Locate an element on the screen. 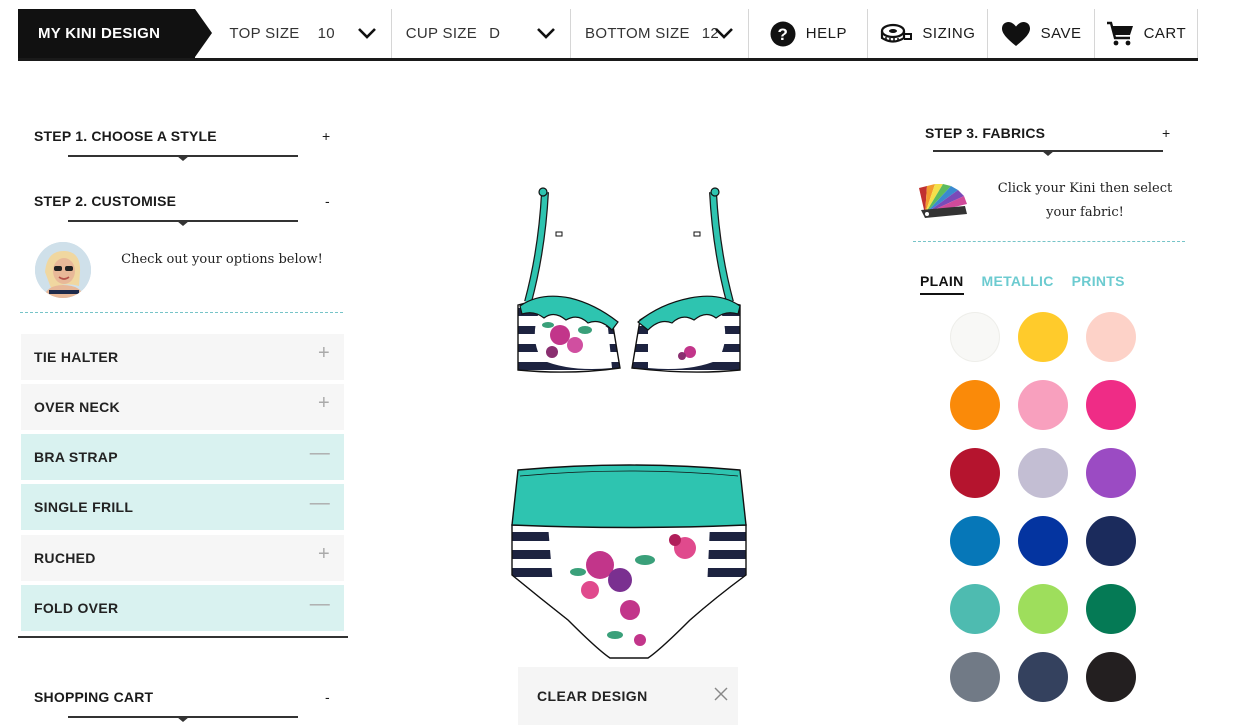 The height and width of the screenshot is (725, 1249). bottom-size-label: BOTTOM SIZE is located at coordinates (637, 33).